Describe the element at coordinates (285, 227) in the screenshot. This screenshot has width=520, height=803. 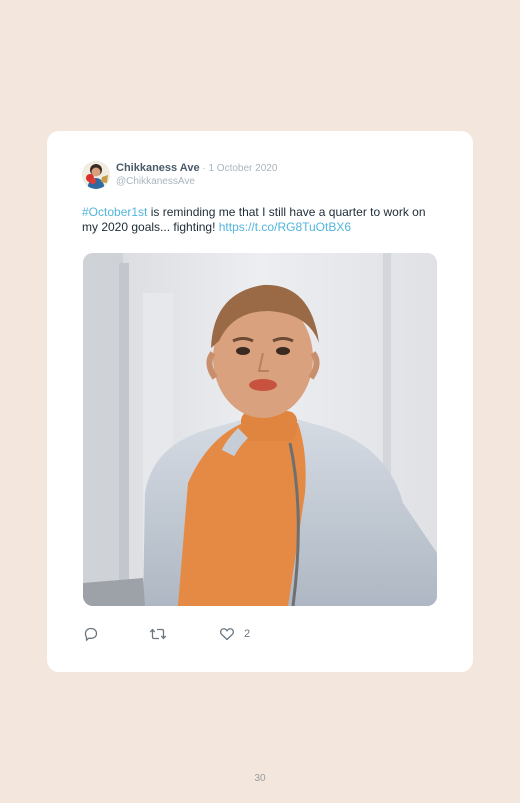
I see `tweet-url-link: https://t.co/RG8TuOtBX6` at that location.